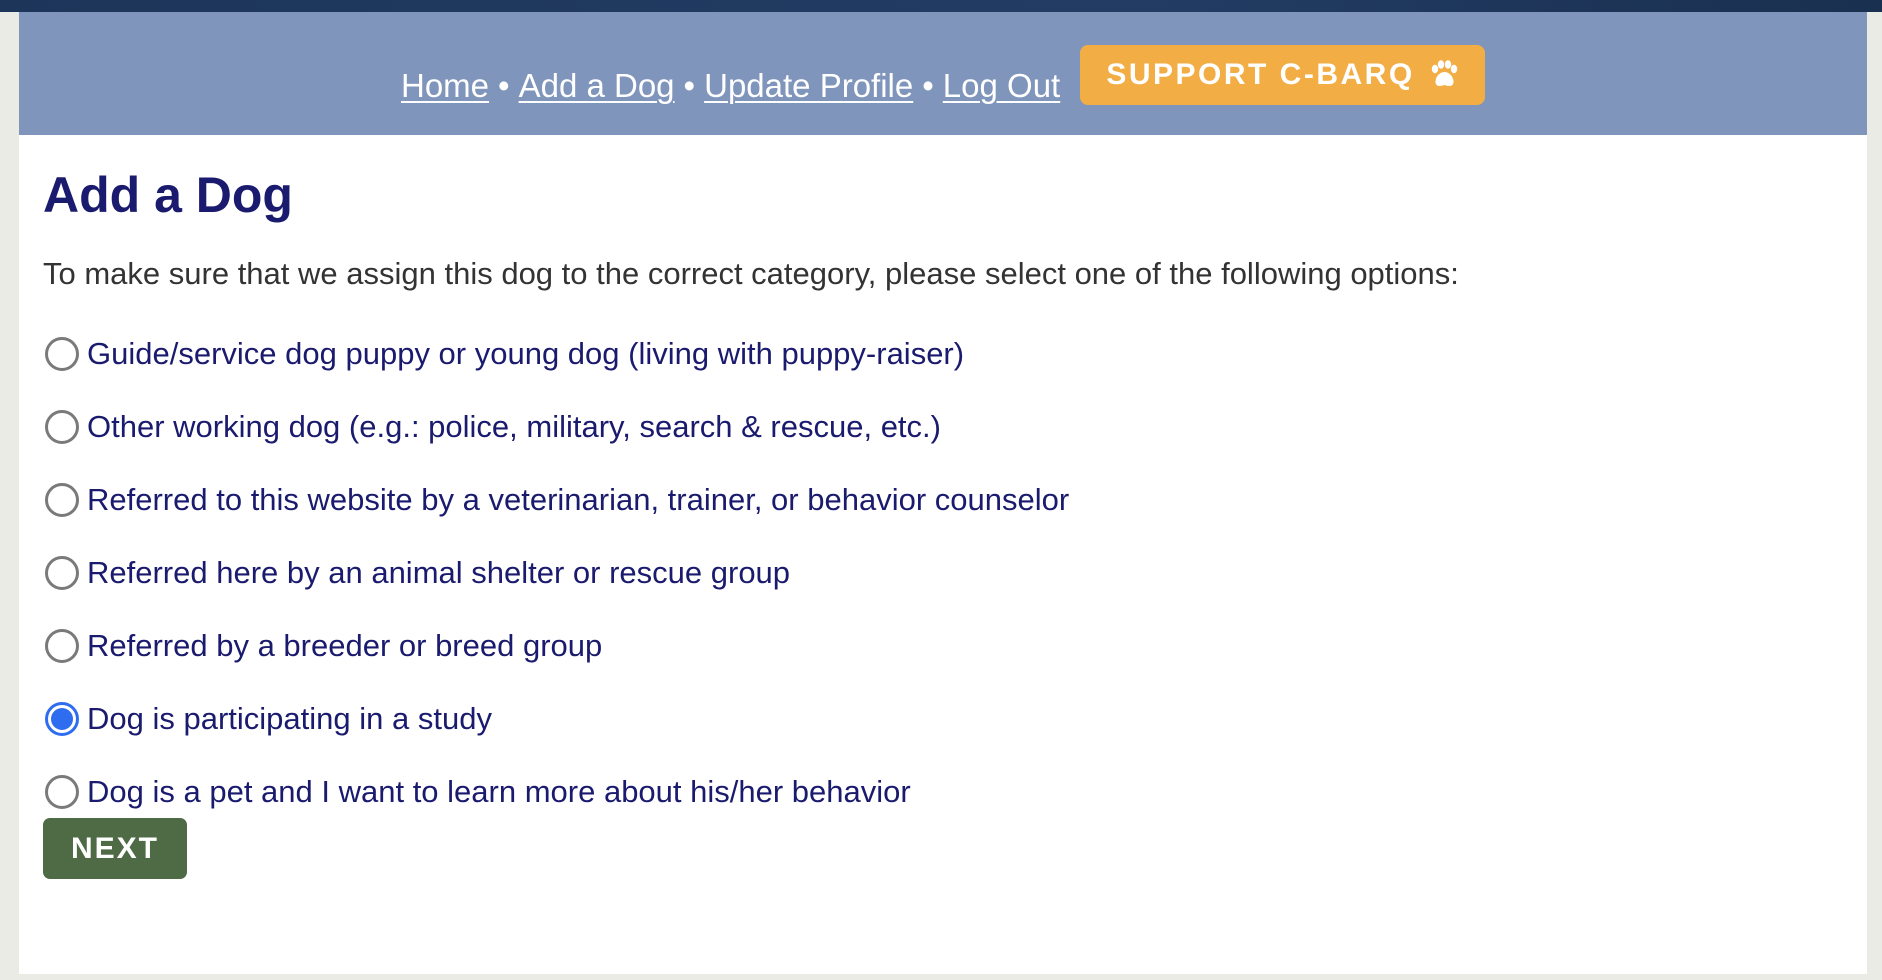 The image size is (1882, 980). Describe the element at coordinates (808, 86) in the screenshot. I see `nav-link-update-profile: Update Profile` at that location.